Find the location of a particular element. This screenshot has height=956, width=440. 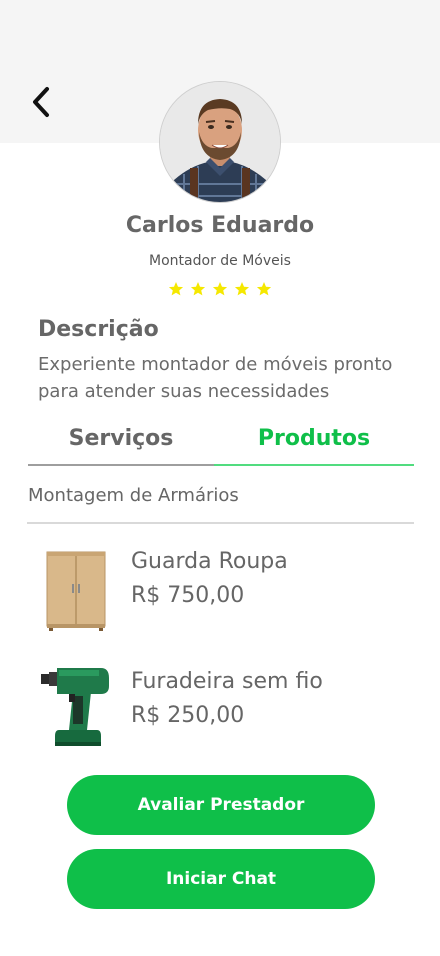

provider-name: Carlos Eduardo is located at coordinates (220, 225).